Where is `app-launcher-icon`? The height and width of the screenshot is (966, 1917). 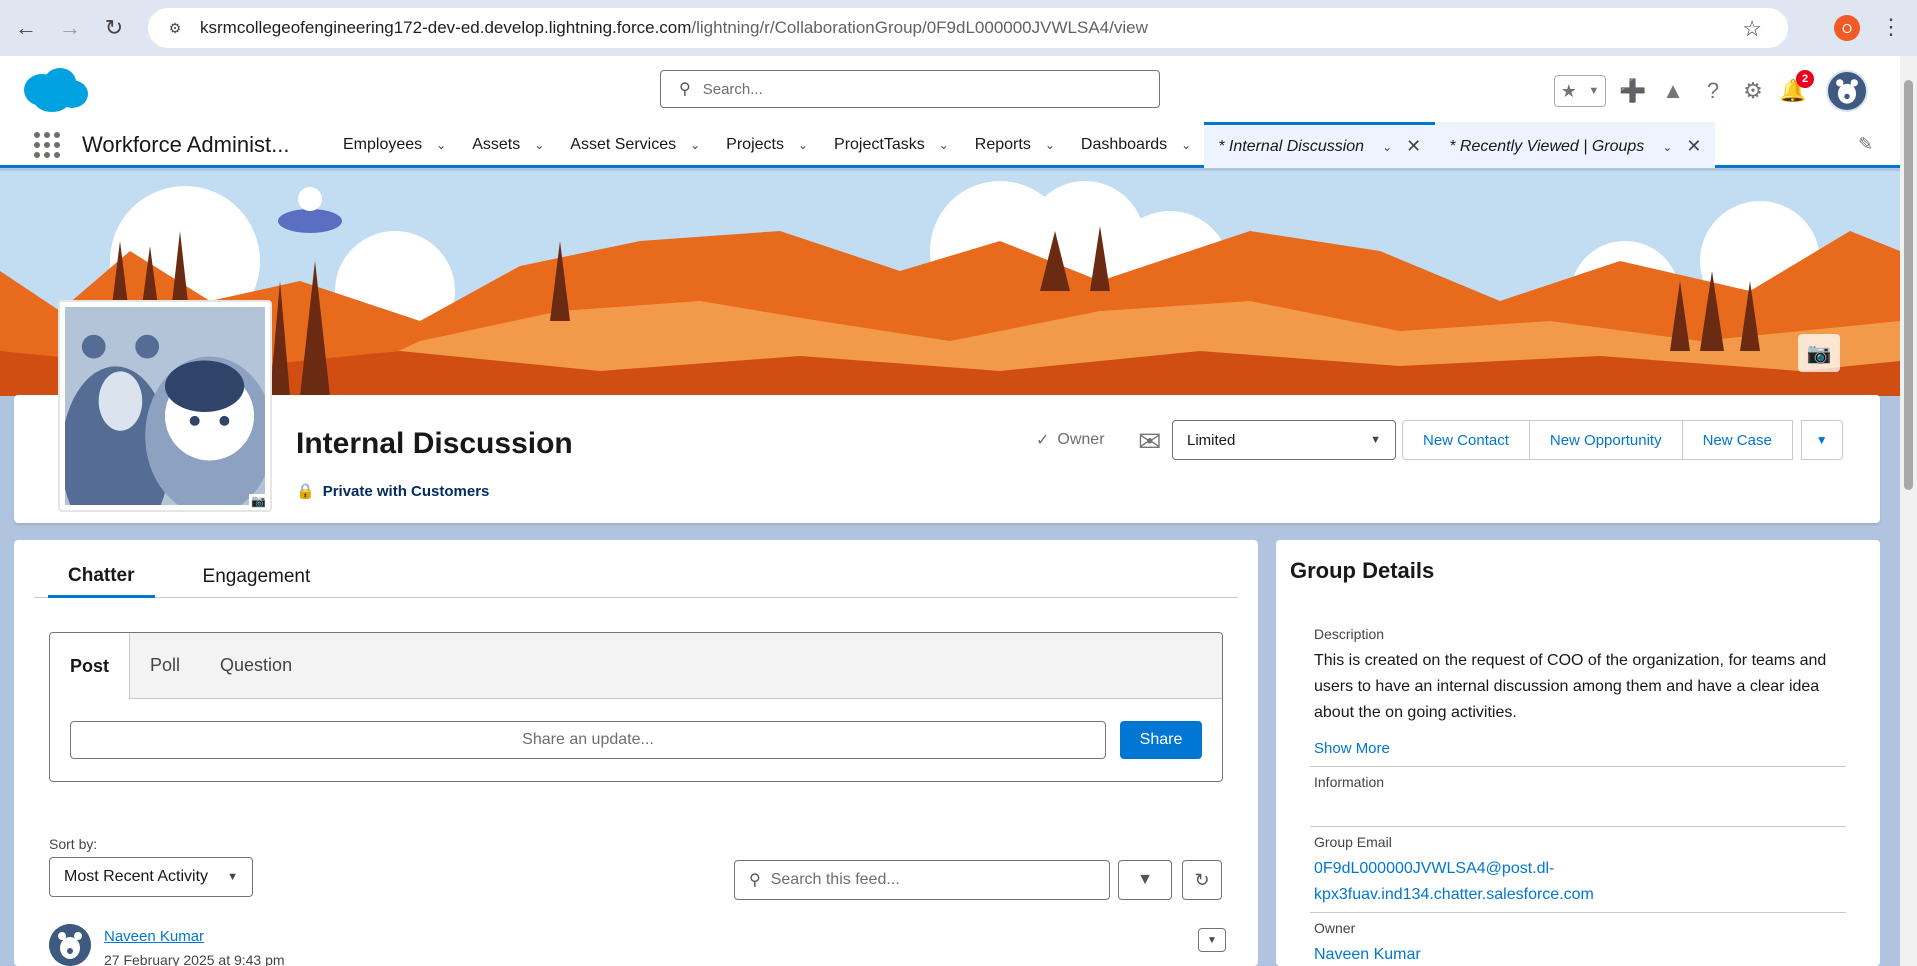 app-launcher-icon is located at coordinates (47, 145).